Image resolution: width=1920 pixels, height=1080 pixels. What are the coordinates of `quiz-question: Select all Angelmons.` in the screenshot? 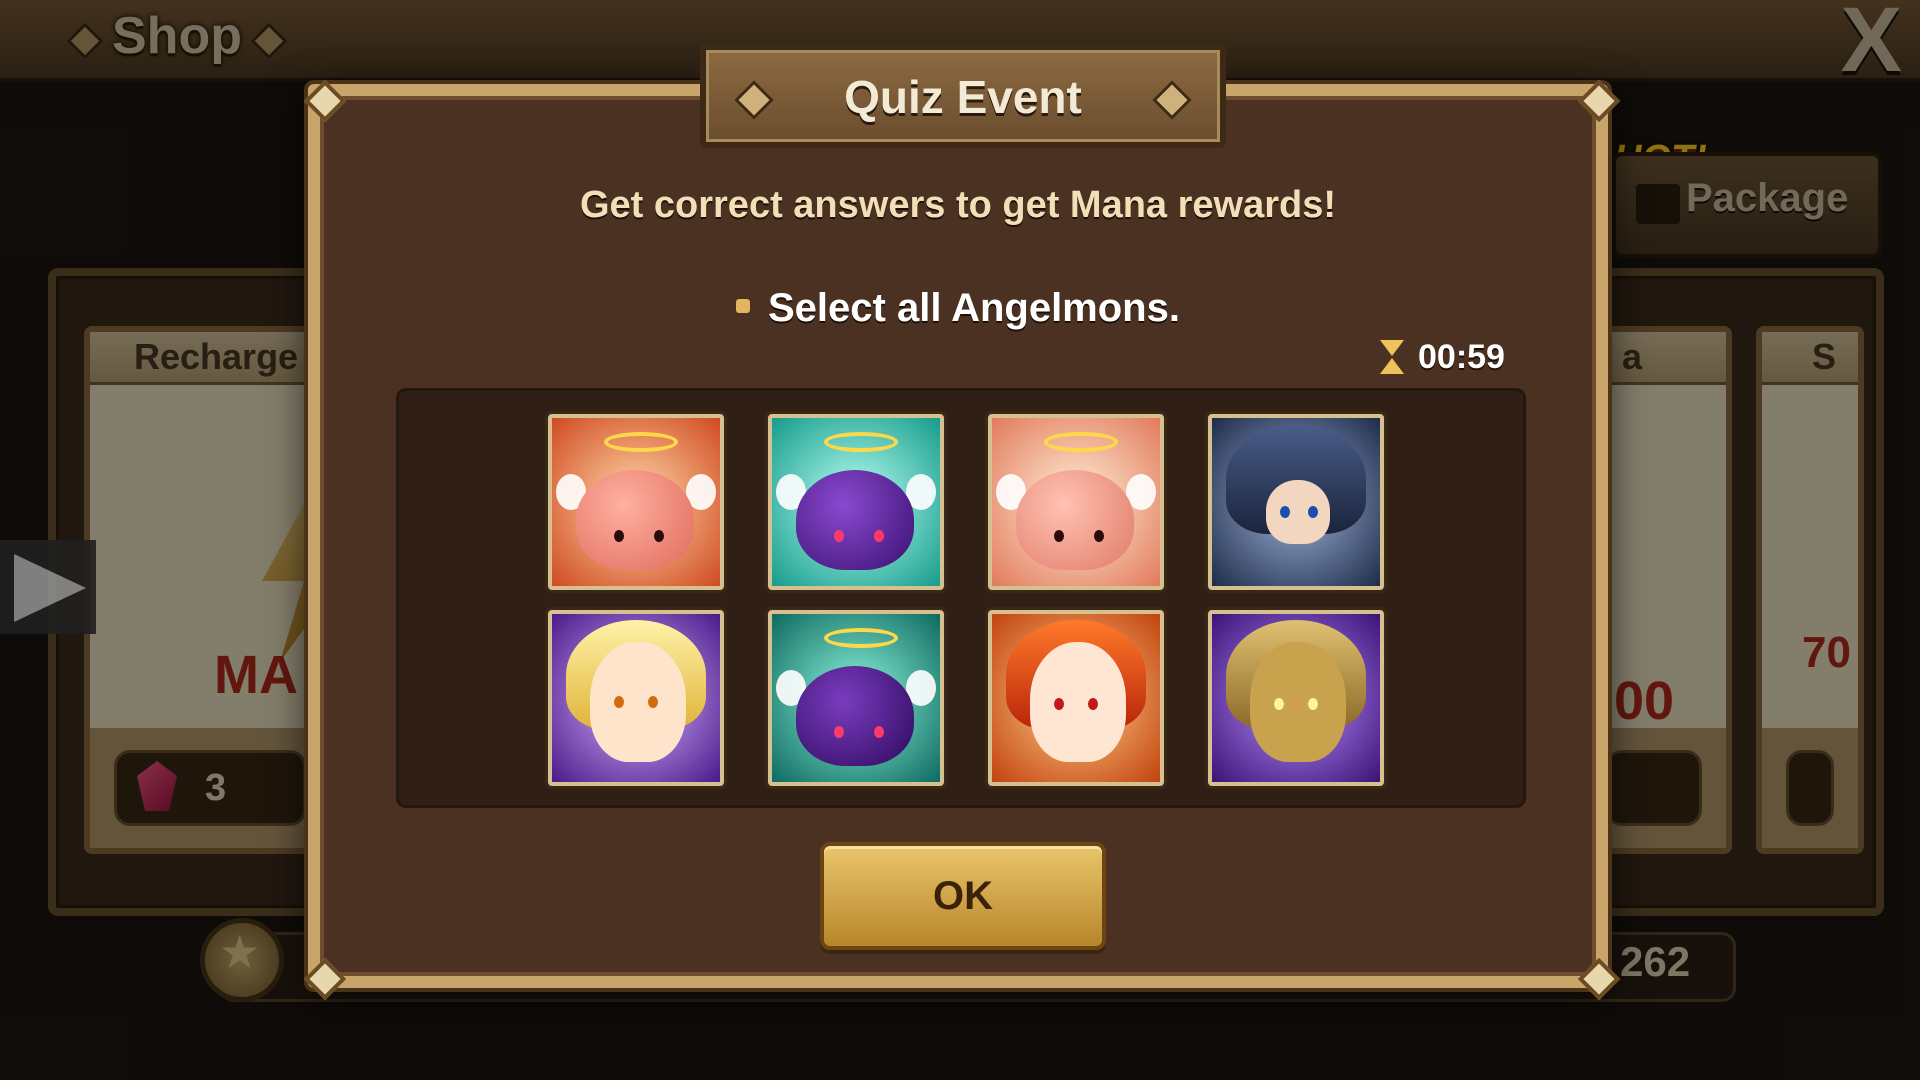 It's located at (958, 308).